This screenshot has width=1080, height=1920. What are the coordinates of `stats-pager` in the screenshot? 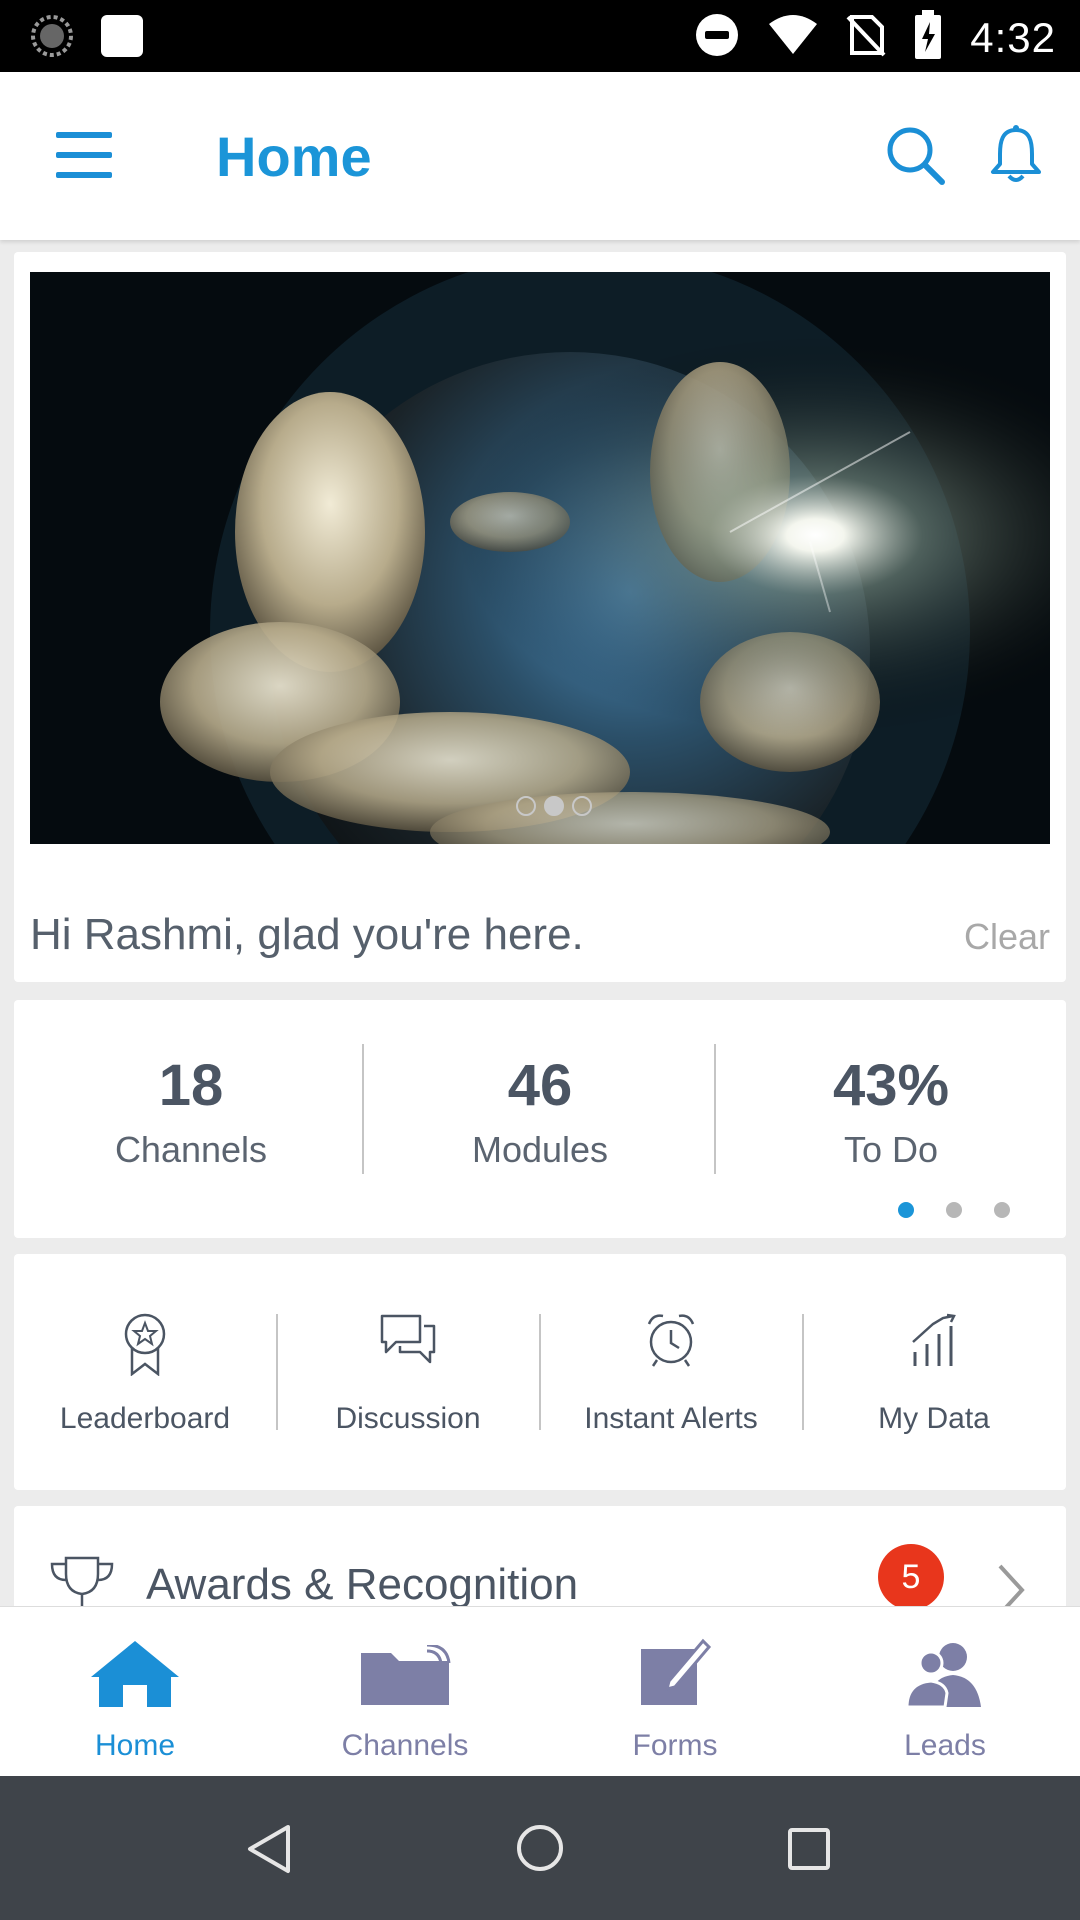 It's located at (954, 1210).